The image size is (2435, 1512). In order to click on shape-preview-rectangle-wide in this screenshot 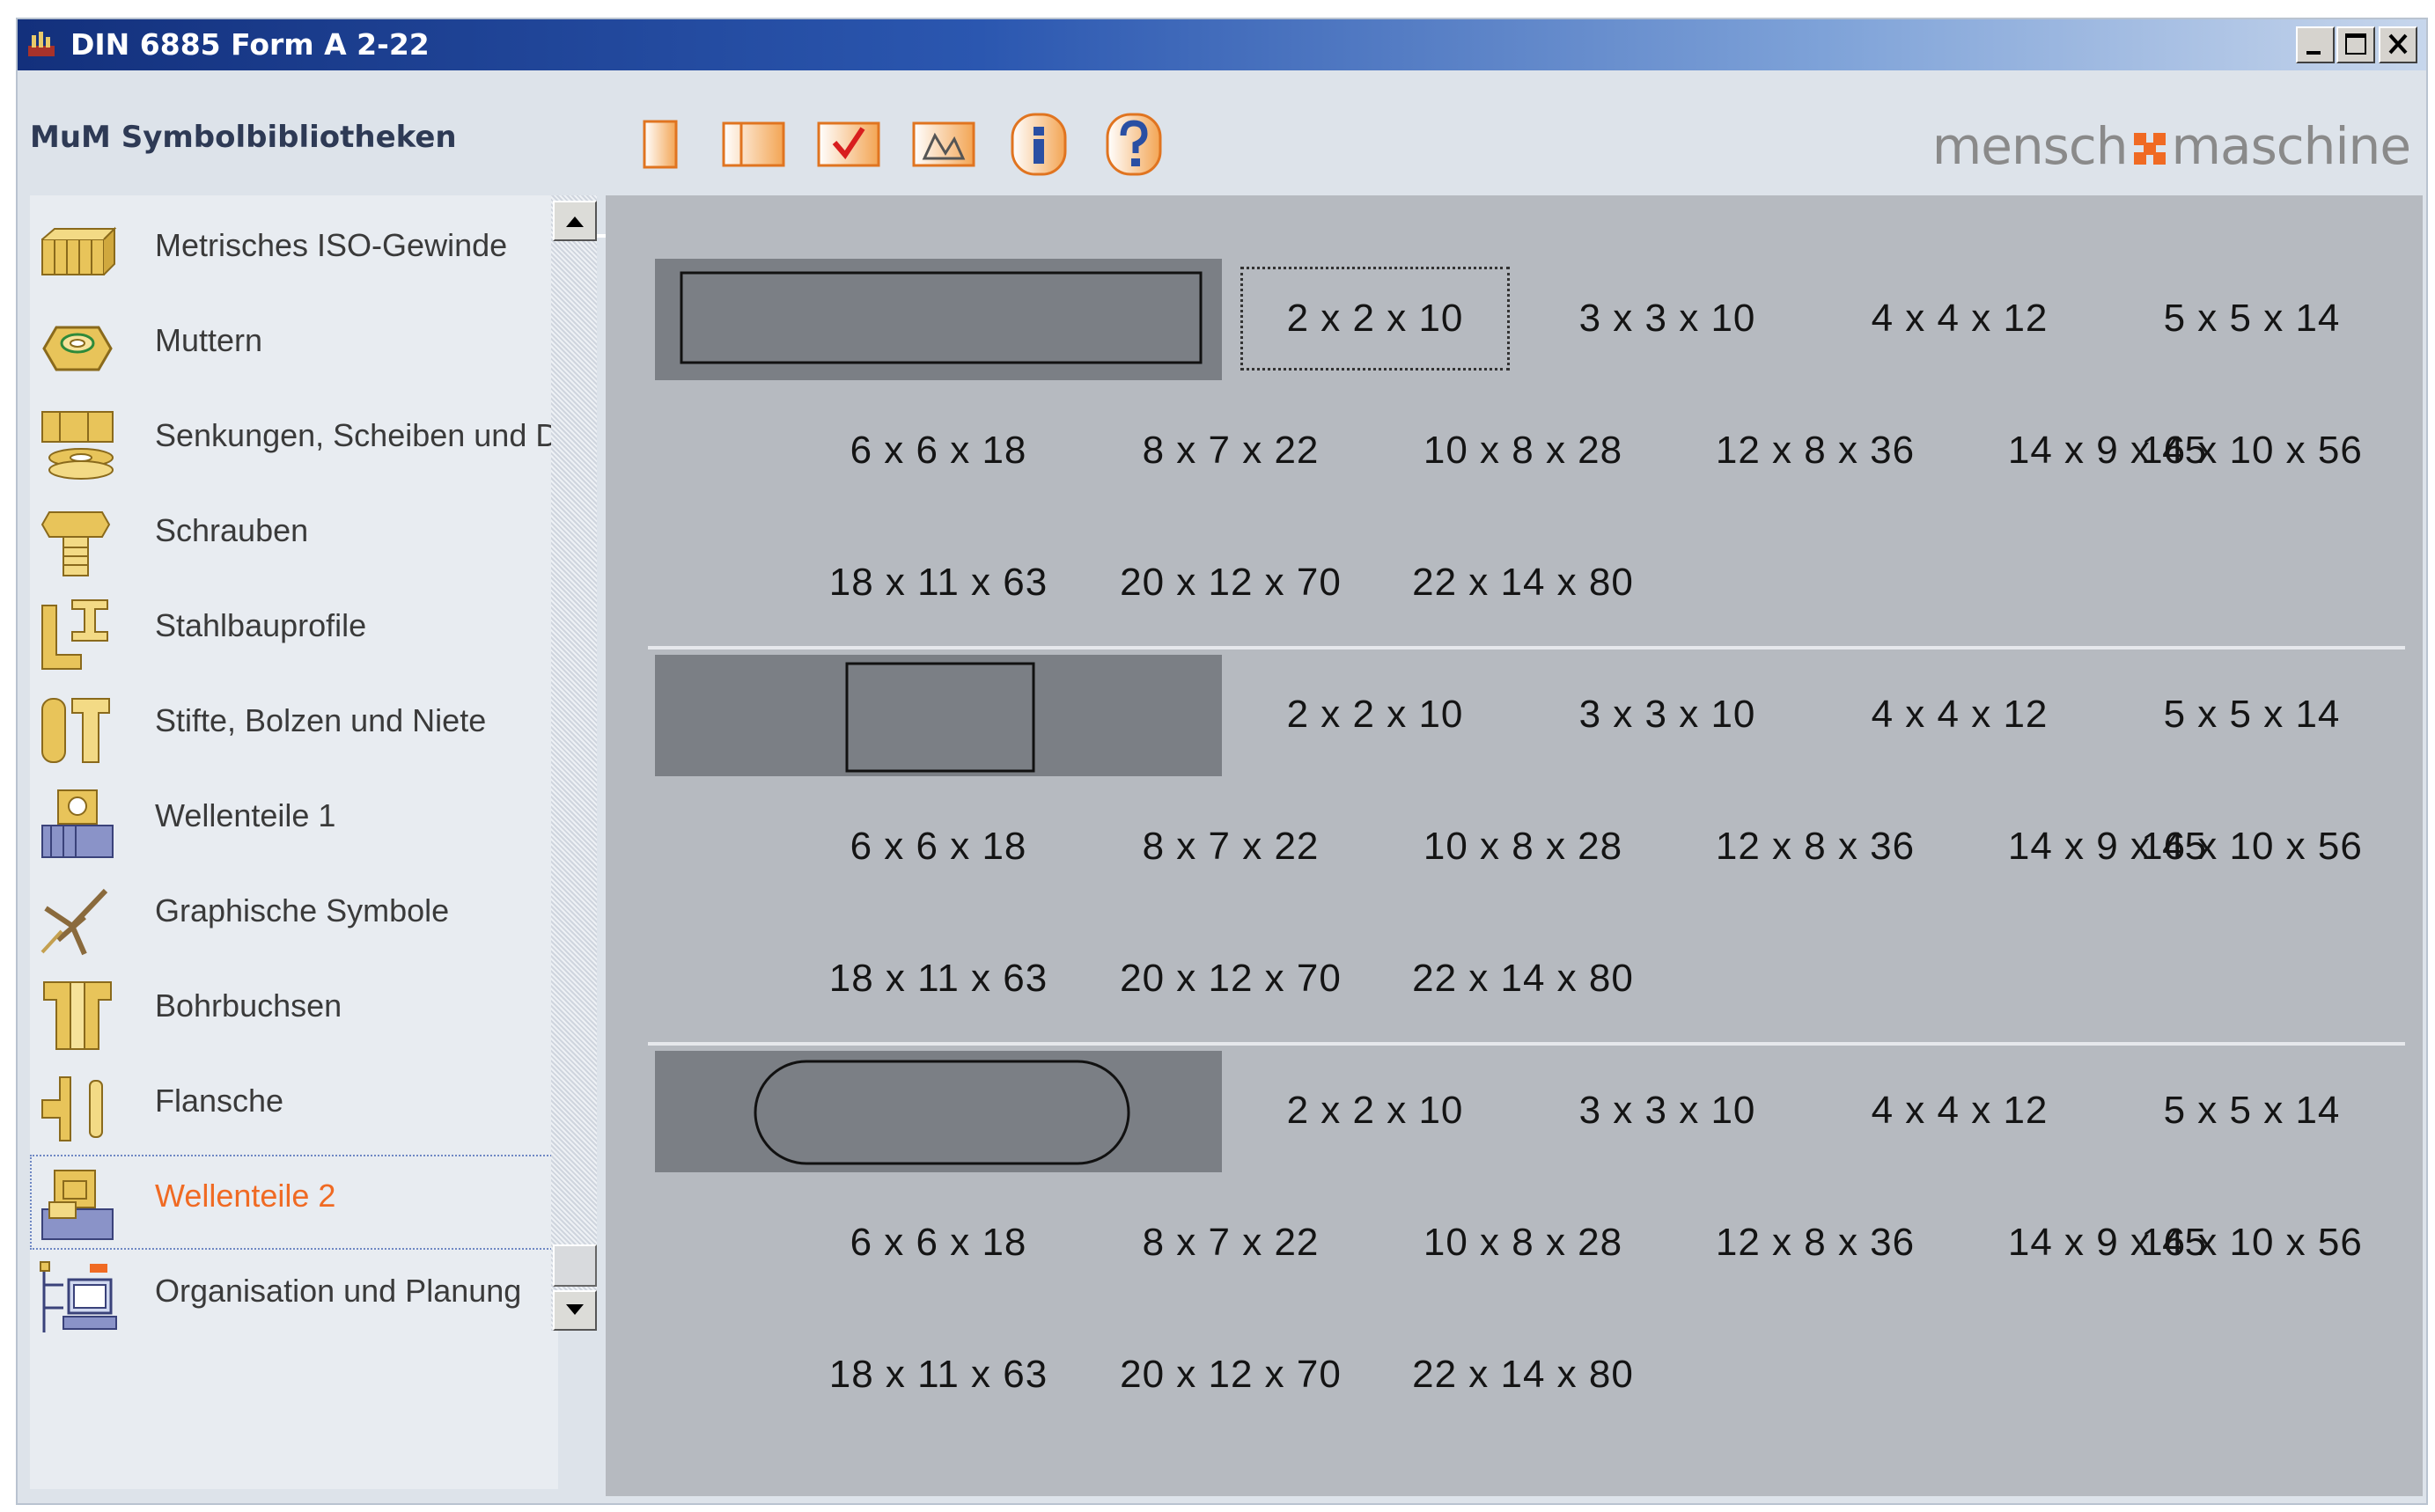, I will do `click(939, 320)`.